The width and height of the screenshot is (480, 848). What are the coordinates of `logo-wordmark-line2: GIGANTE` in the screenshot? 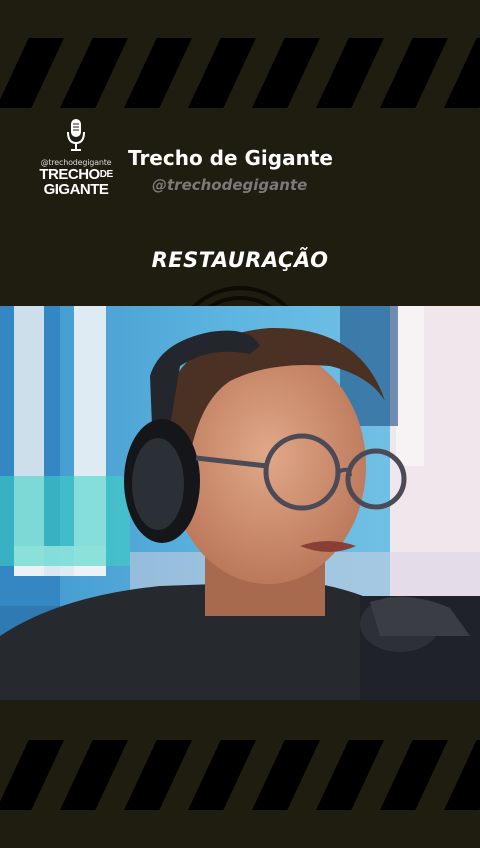 It's located at (76, 189).